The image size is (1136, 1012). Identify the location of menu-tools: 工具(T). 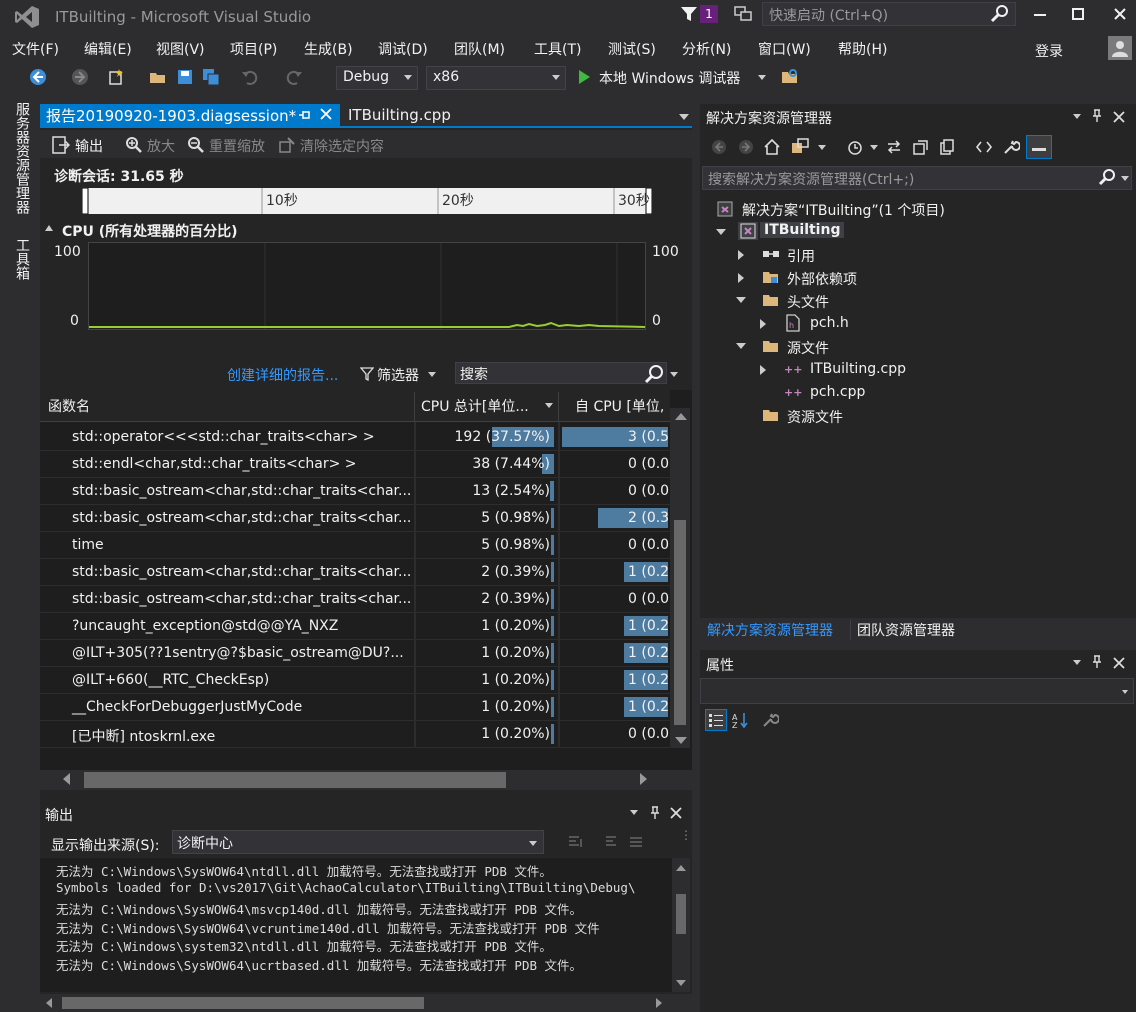
(557, 49).